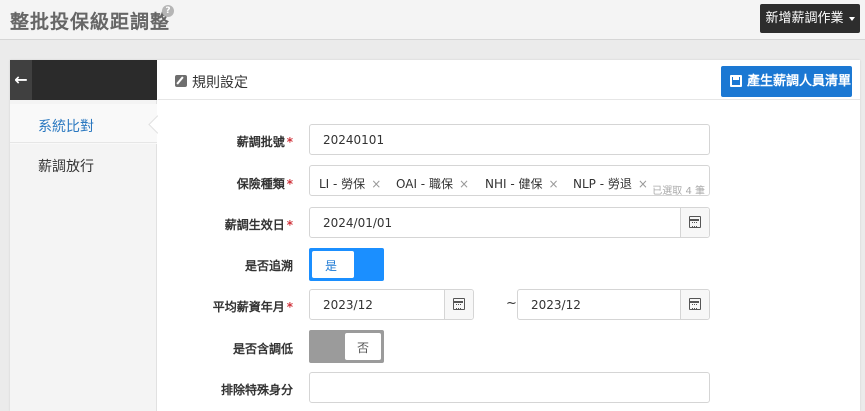 This screenshot has width=865, height=411. What do you see at coordinates (522, 184) in the screenshot?
I see `tag-nhi: NHI - 健保 ×` at bounding box center [522, 184].